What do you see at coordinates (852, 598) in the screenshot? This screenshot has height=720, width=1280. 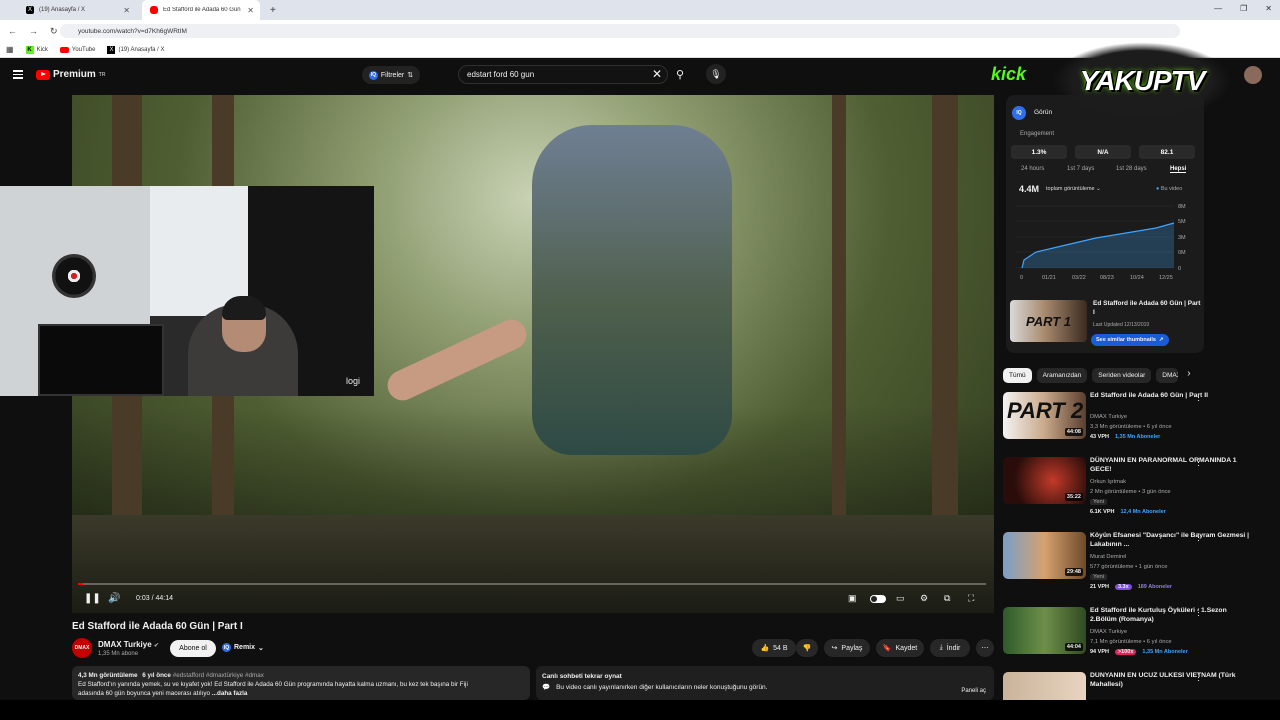 I see `extension-overlay-icon: ▣` at bounding box center [852, 598].